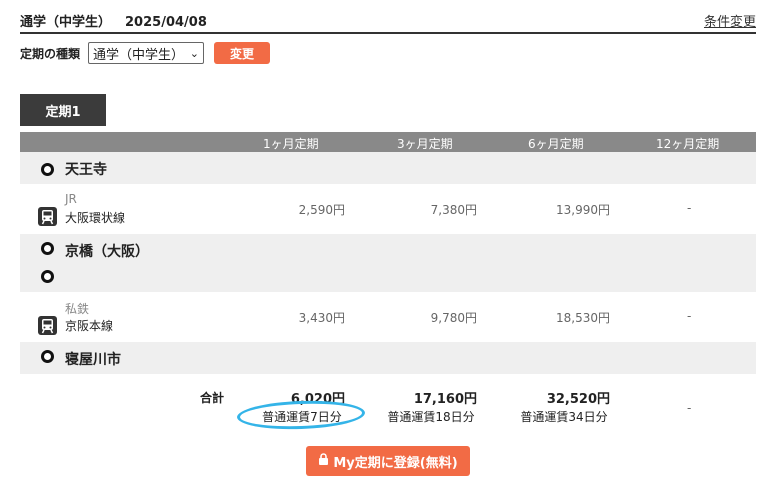 The image size is (765, 480). What do you see at coordinates (388, 263) in the screenshot?
I see `station-row: 京橋（大阪）` at bounding box center [388, 263].